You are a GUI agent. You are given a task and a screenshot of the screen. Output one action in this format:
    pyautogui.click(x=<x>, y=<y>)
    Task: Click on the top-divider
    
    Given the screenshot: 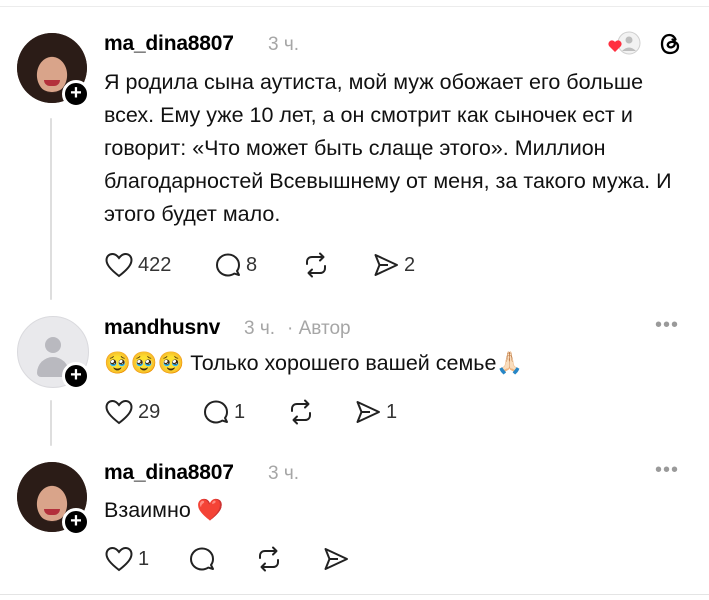 What is the action you would take?
    pyautogui.click(x=354, y=6)
    